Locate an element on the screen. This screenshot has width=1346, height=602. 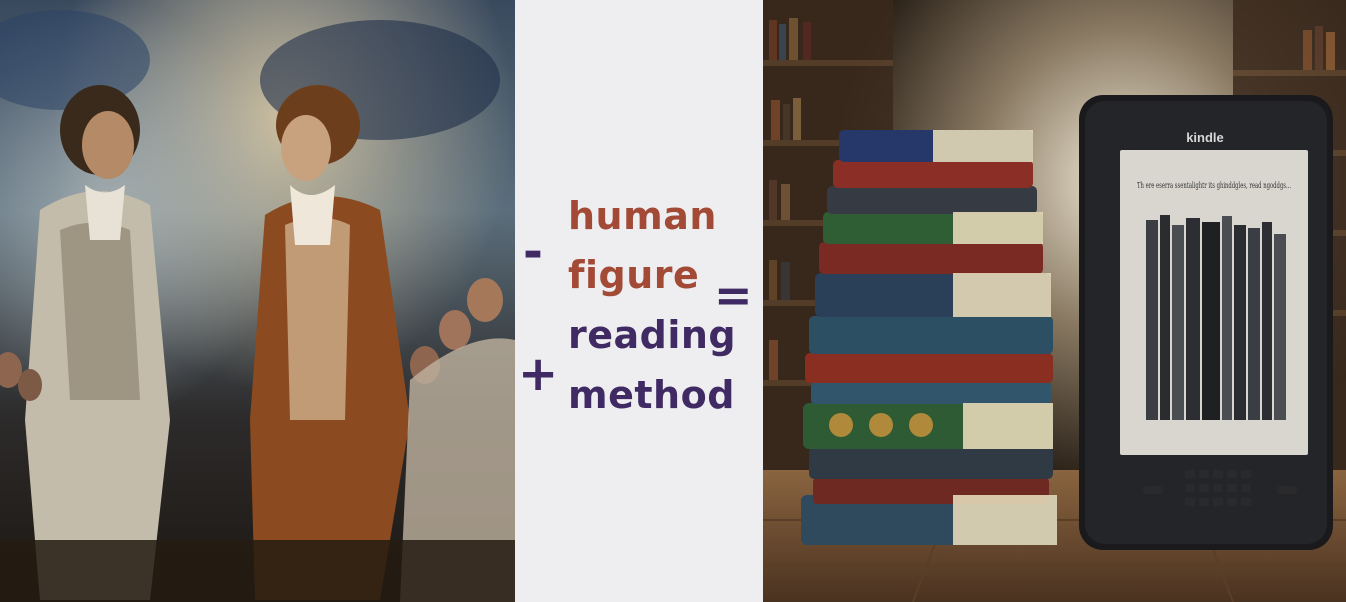
minus-sign: - is located at coordinates (533, 252).